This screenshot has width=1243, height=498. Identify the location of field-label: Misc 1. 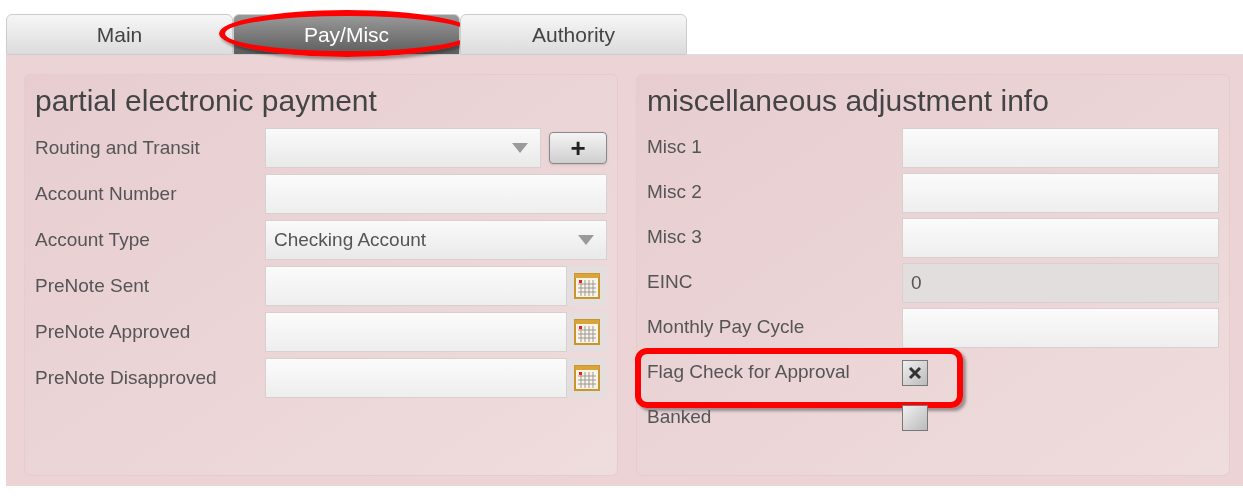
(675, 147).